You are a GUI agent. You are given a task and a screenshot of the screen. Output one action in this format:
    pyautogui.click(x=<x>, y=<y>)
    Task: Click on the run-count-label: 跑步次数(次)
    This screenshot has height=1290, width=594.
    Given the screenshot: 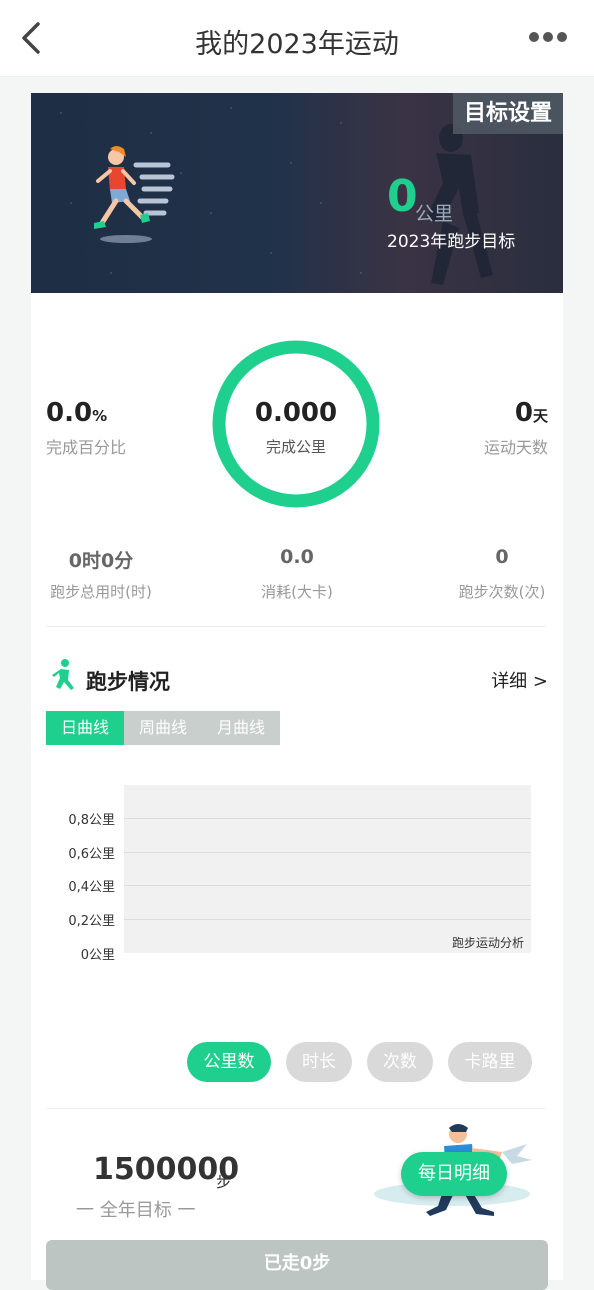 What is the action you would take?
    pyautogui.click(x=502, y=592)
    